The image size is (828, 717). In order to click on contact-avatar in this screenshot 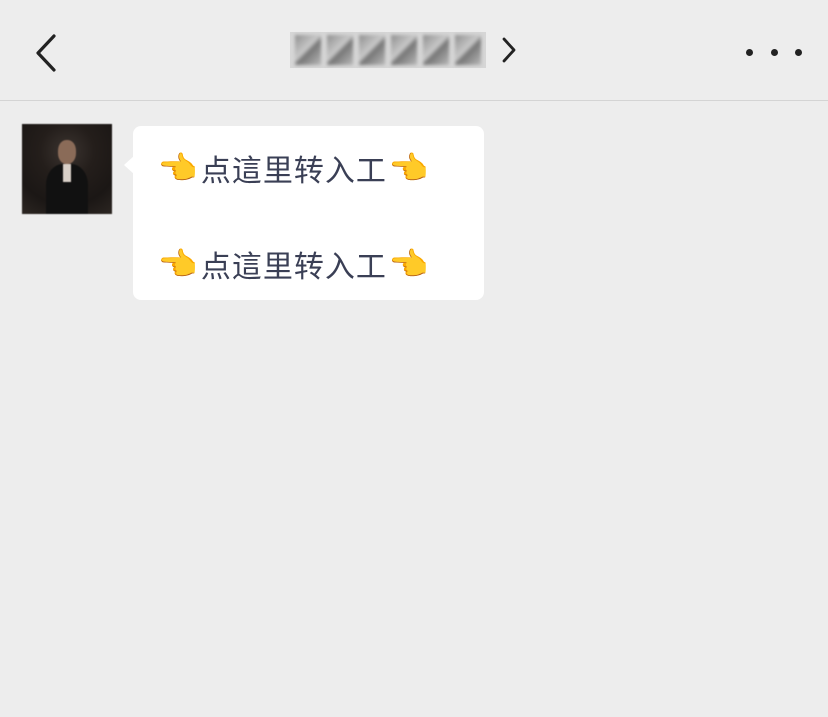, I will do `click(67, 169)`.